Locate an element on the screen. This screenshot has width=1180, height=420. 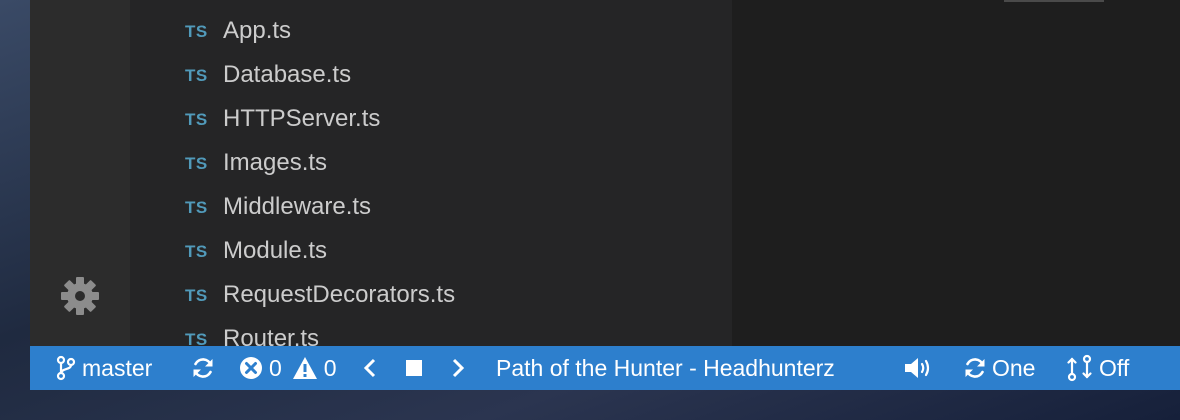
file-name: App.ts is located at coordinates (257, 30).